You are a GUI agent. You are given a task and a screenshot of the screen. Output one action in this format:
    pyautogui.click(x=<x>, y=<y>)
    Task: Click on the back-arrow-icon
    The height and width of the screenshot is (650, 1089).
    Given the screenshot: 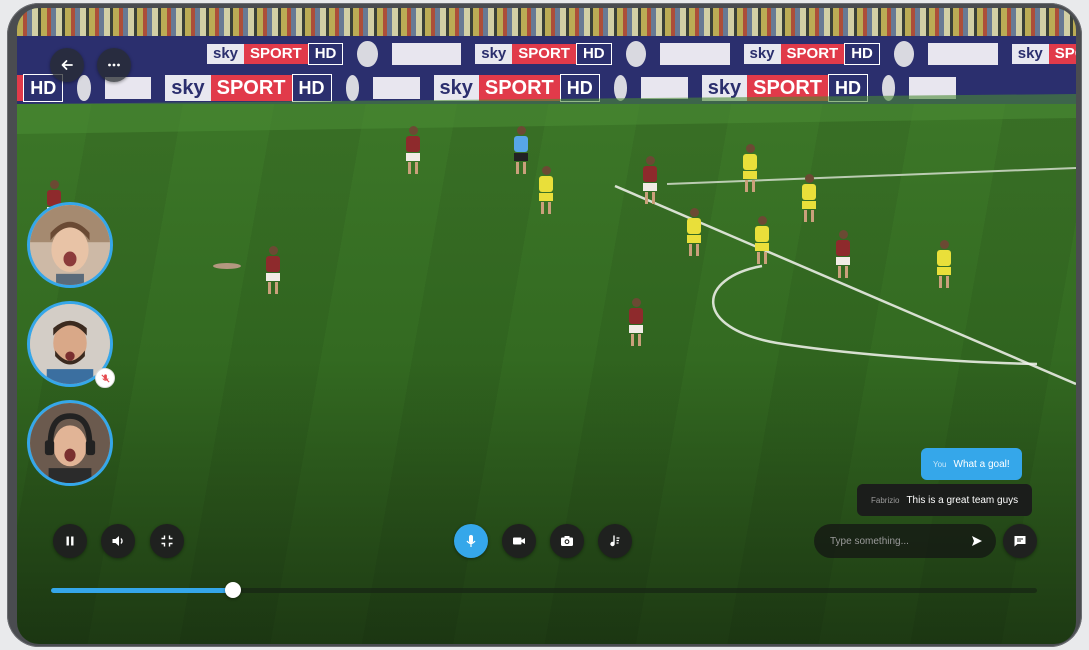 What is the action you would take?
    pyautogui.click(x=67, y=65)
    